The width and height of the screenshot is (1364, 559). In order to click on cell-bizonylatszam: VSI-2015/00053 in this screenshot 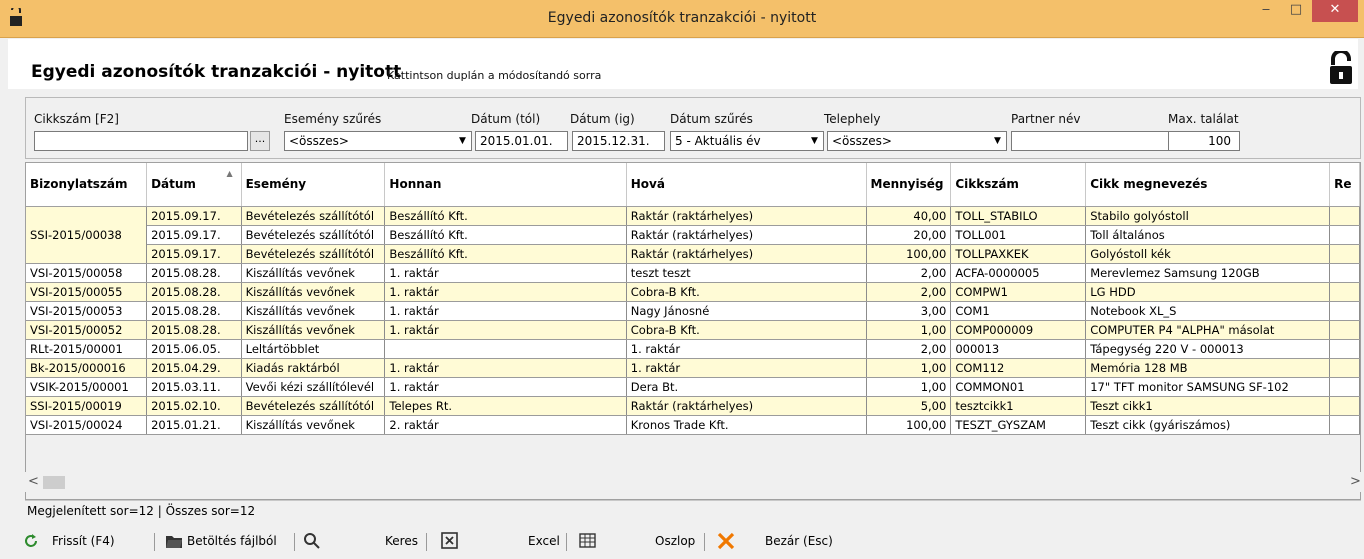, I will do `click(87, 311)`.